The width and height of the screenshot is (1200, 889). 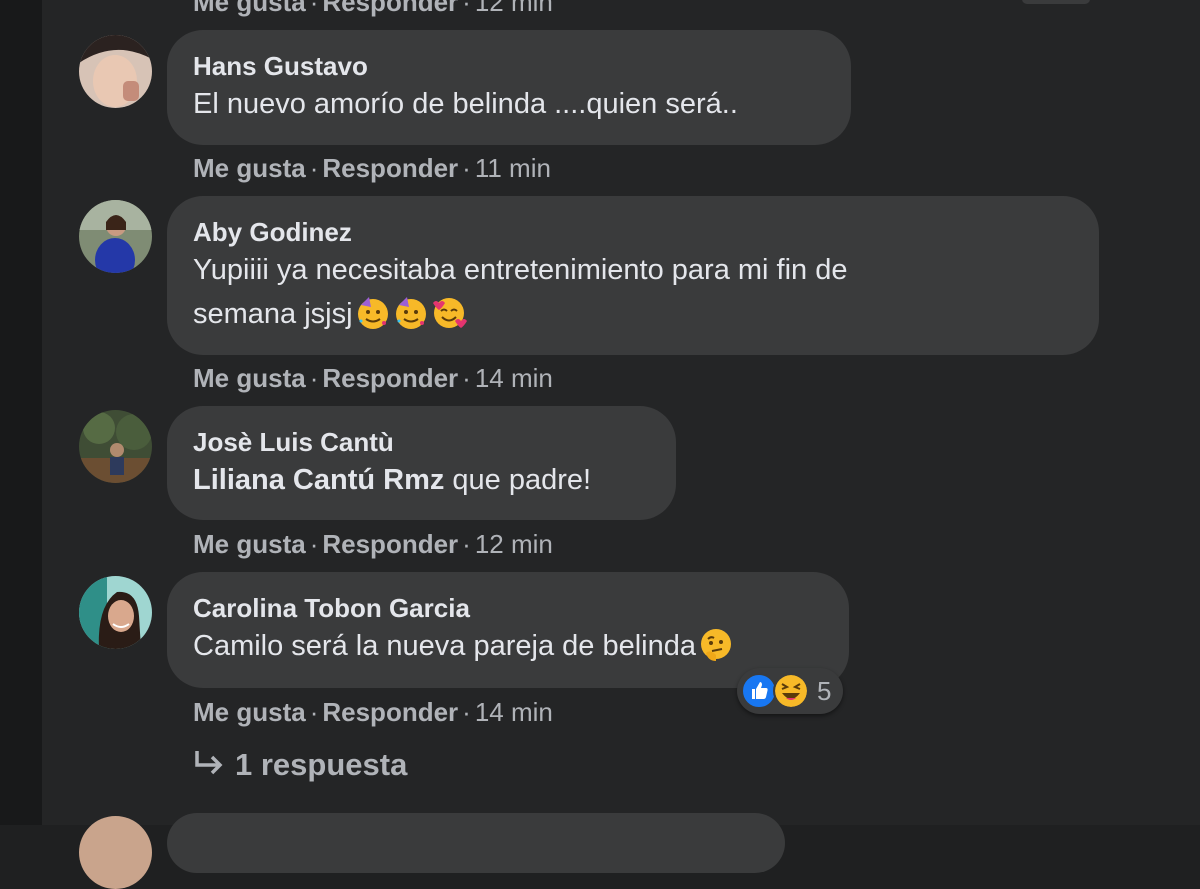 I want to click on mention-link: Liliana Cantú Rmz, so click(x=318, y=480).